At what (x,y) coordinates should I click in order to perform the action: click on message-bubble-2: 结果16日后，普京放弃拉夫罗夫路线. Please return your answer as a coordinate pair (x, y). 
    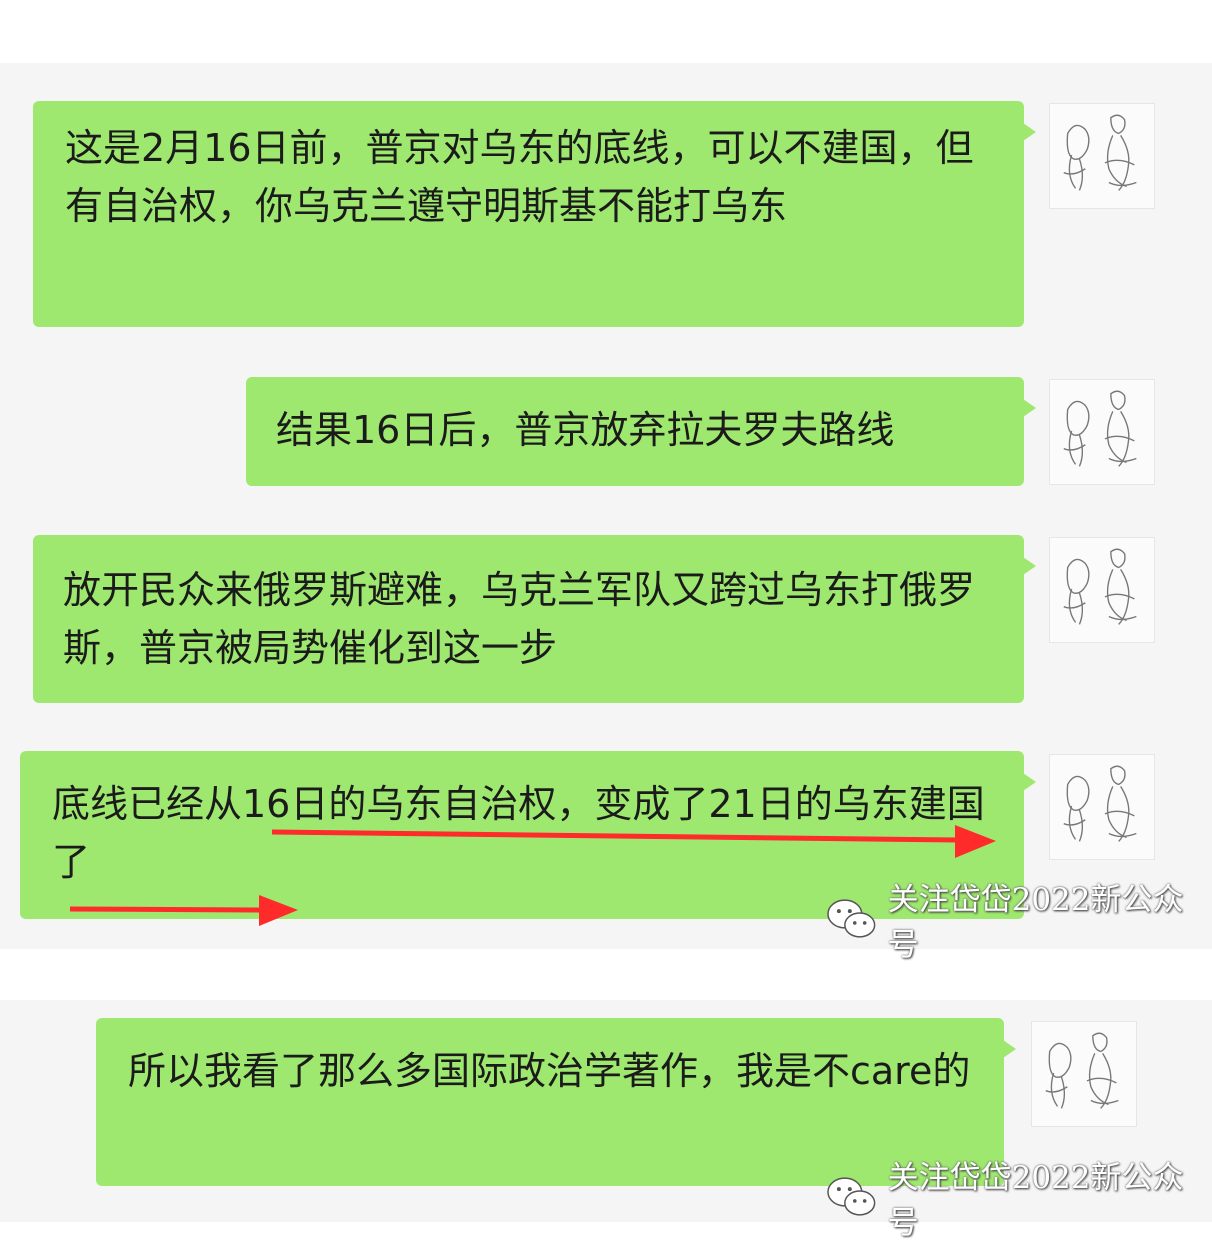
    Looking at the image, I should click on (641, 431).